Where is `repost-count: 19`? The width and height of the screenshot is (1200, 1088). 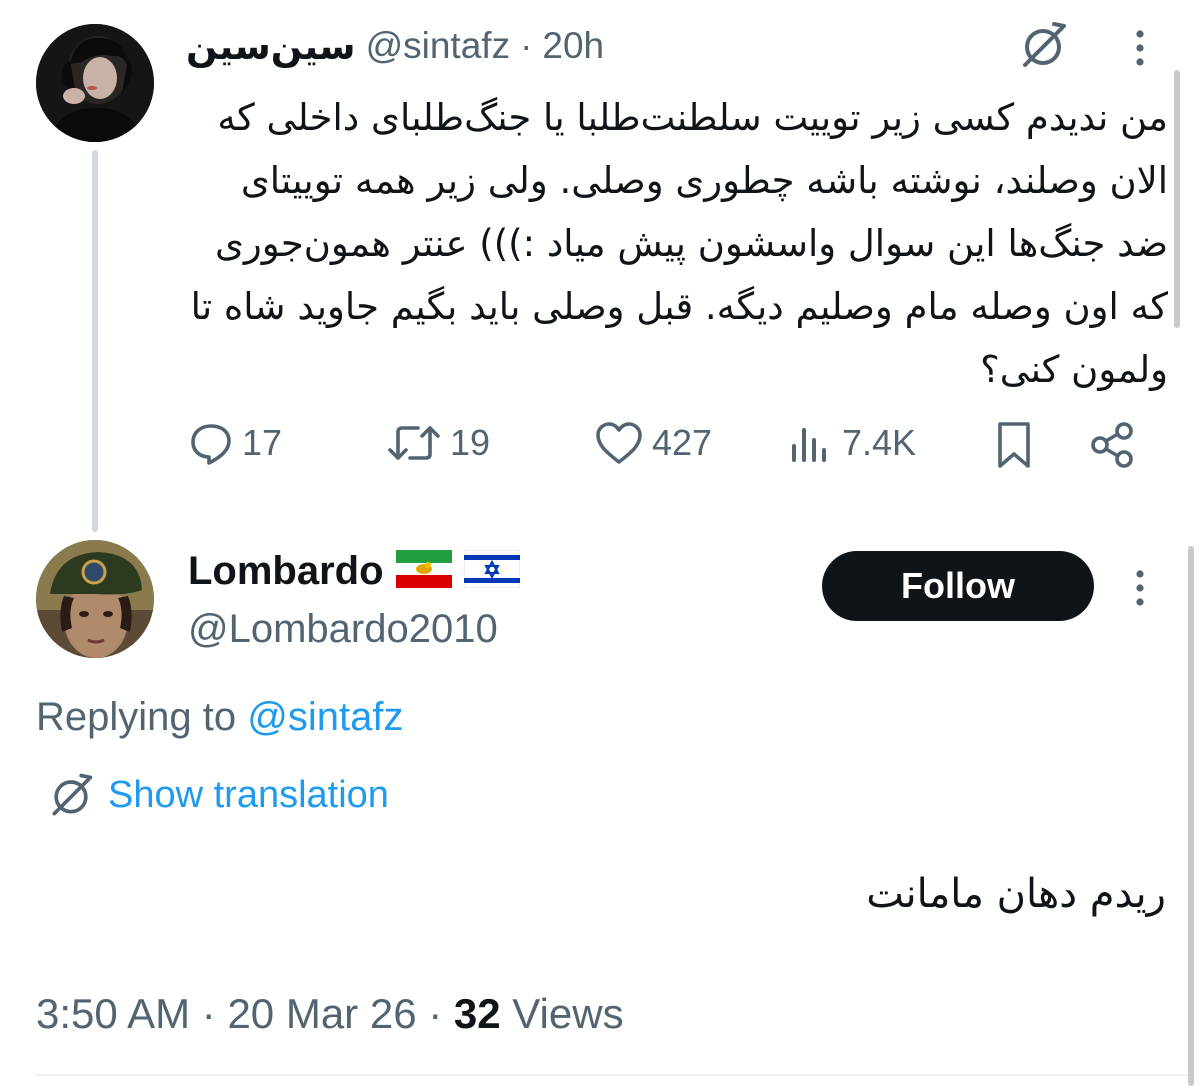 repost-count: 19 is located at coordinates (470, 442).